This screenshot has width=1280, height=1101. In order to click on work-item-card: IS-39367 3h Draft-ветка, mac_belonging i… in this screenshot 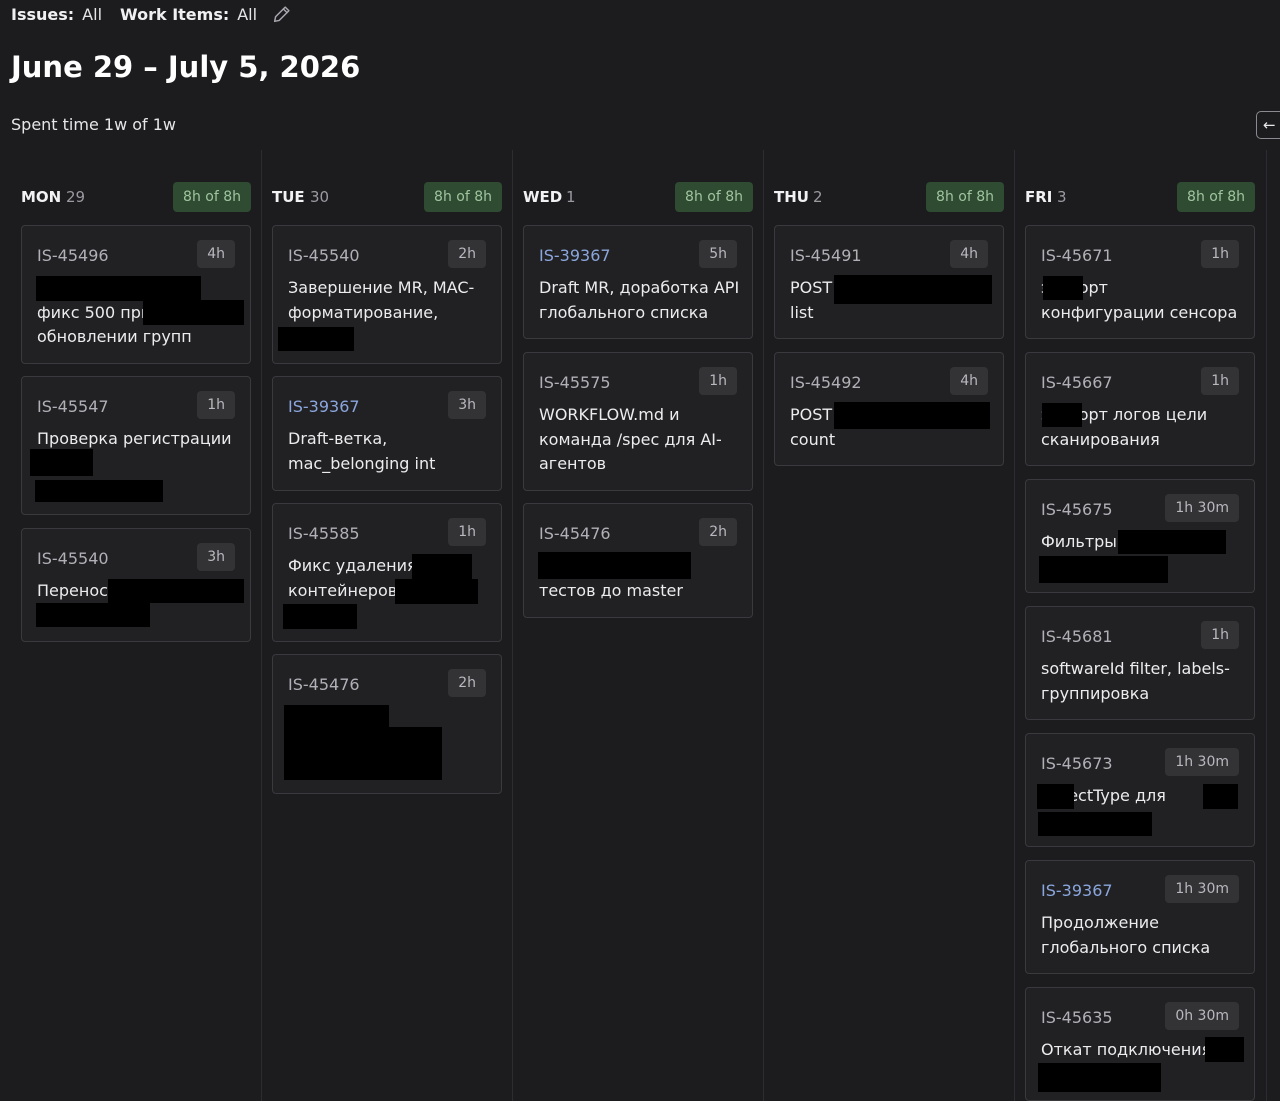, I will do `click(387, 433)`.